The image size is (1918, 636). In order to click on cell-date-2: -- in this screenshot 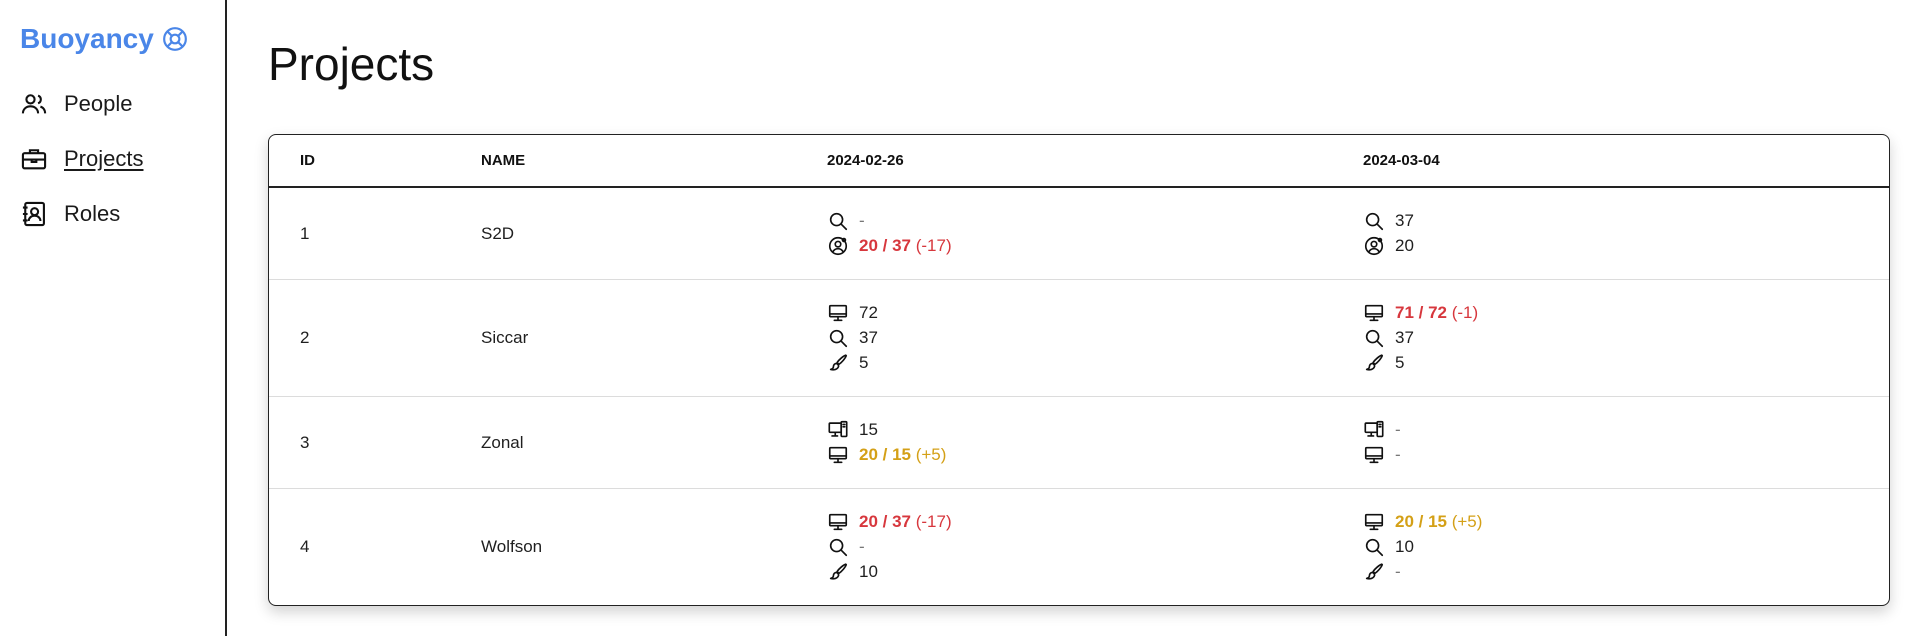, I will do `click(1626, 443)`.